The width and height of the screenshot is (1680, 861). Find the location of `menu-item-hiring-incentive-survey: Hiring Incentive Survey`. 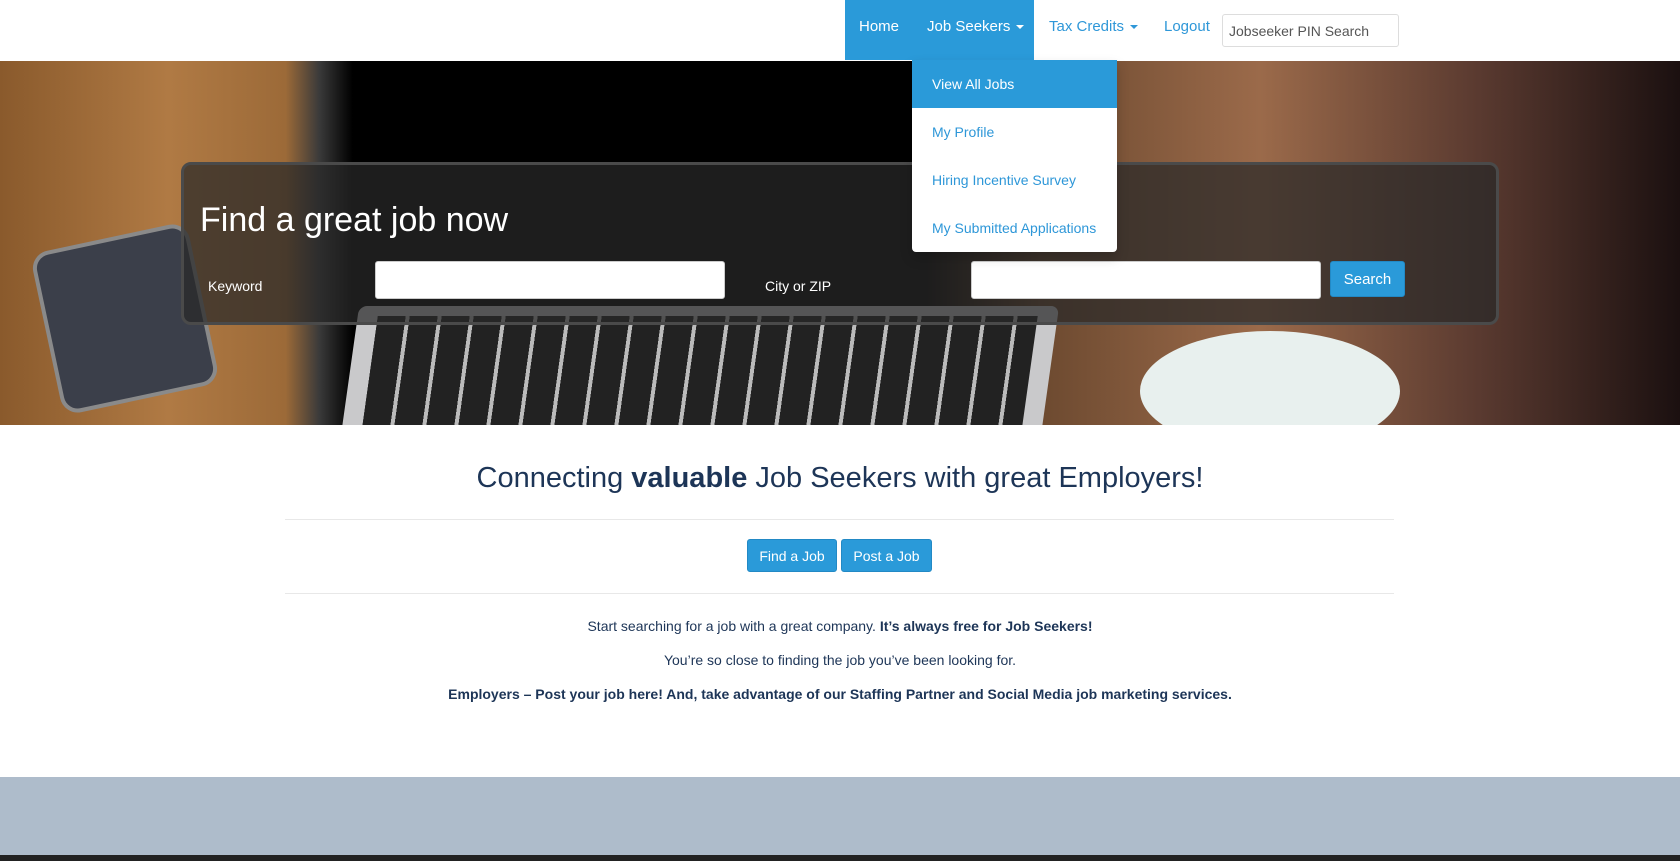

menu-item-hiring-incentive-survey: Hiring Incentive Survey is located at coordinates (1014, 180).